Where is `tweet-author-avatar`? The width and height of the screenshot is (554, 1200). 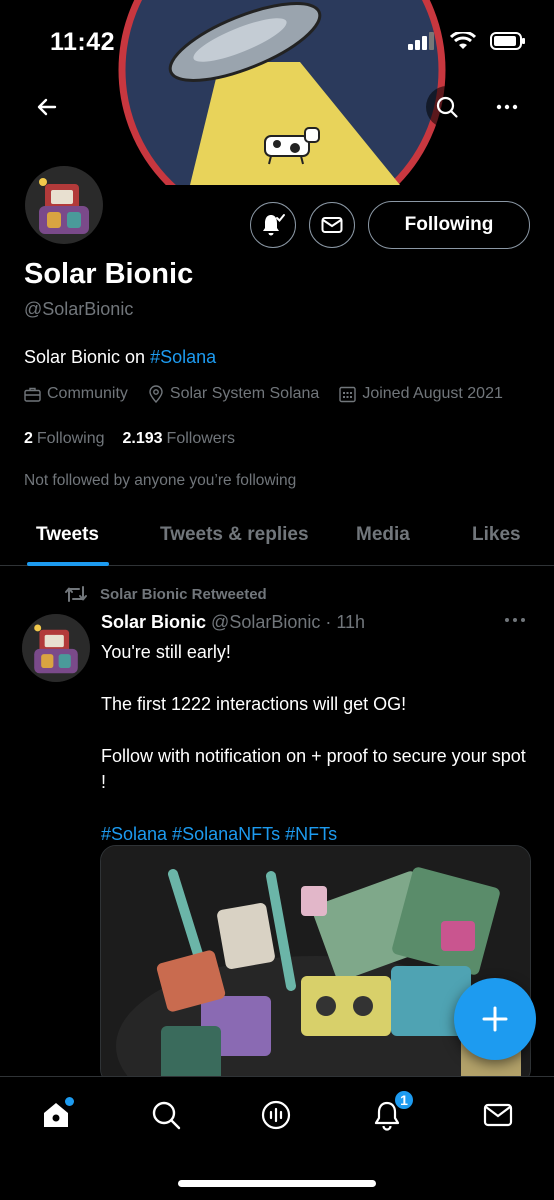
tweet-author-avatar is located at coordinates (56, 648).